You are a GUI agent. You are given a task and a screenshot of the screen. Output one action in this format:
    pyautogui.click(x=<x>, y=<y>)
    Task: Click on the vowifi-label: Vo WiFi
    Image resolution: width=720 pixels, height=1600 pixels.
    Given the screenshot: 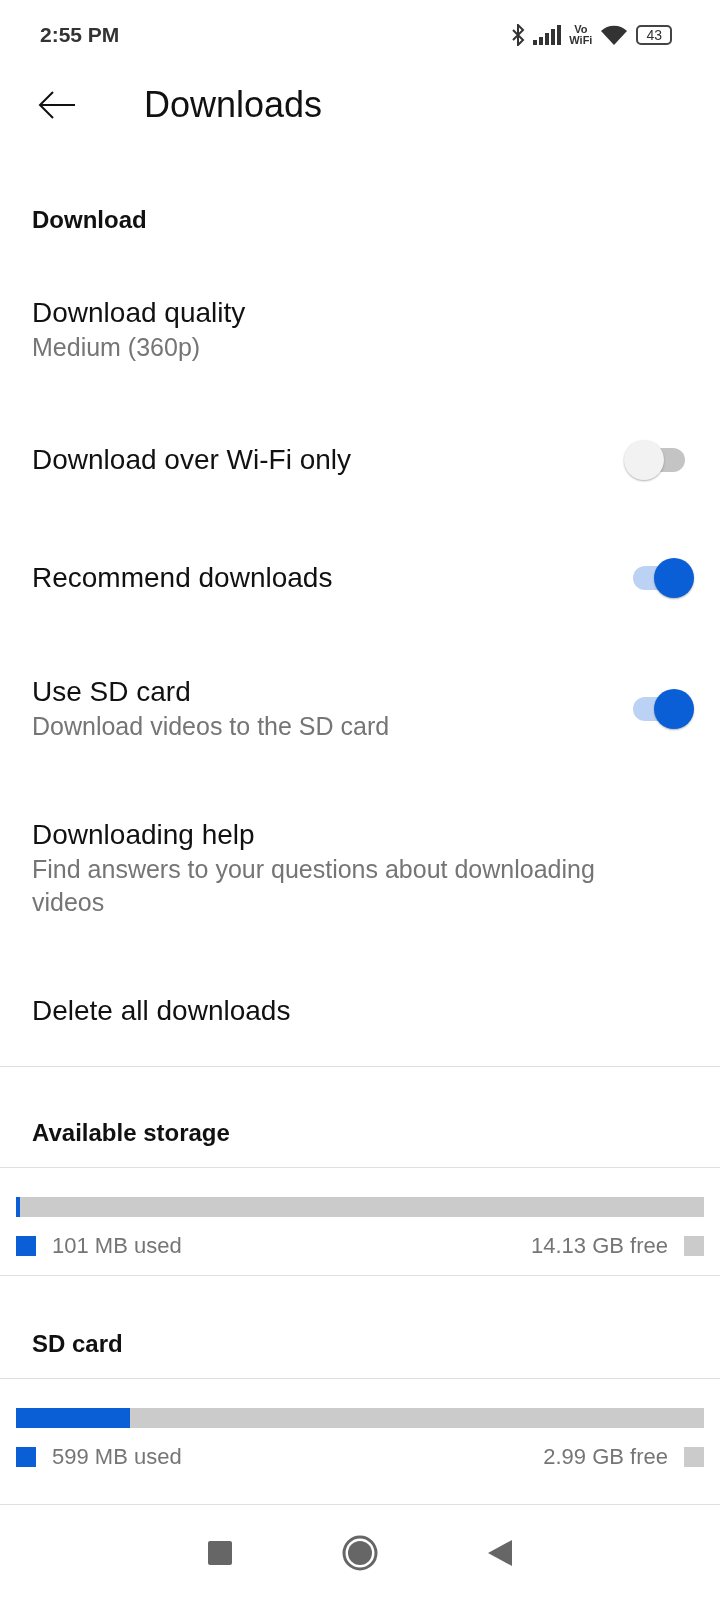 What is the action you would take?
    pyautogui.click(x=581, y=35)
    